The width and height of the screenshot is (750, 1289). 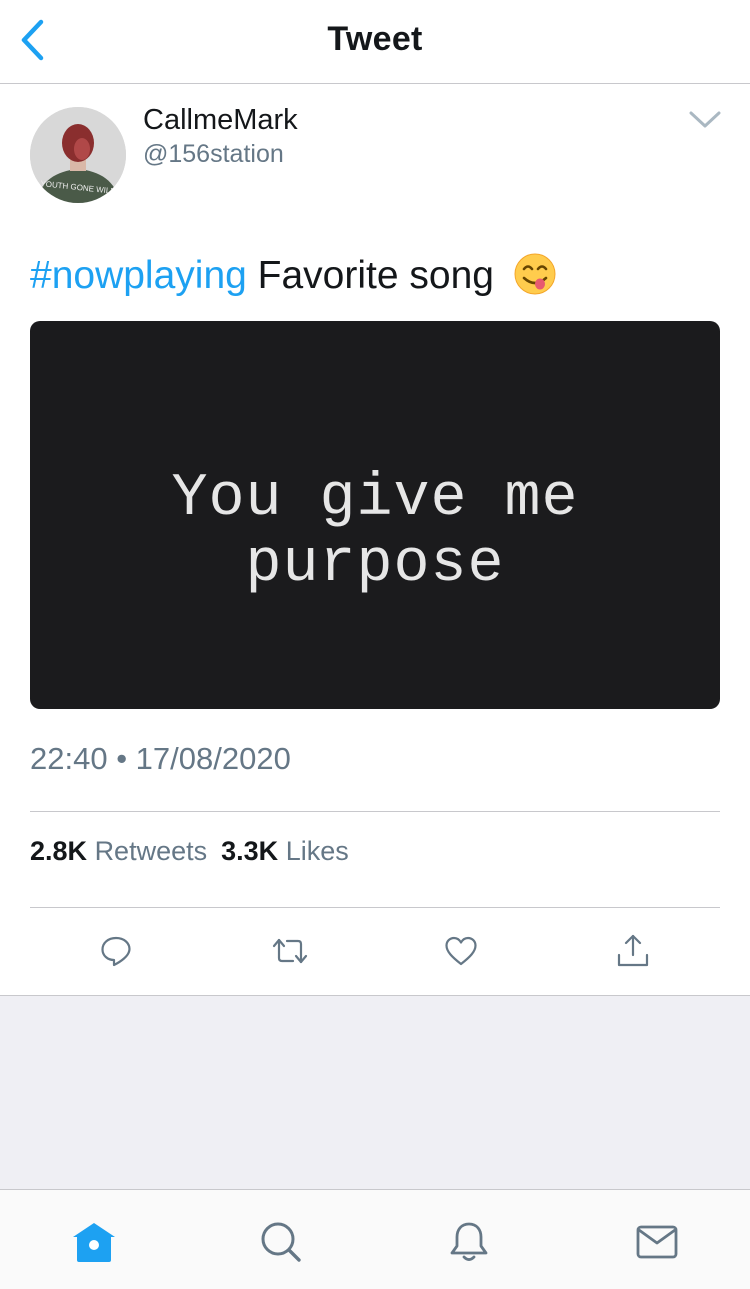 I want to click on tab-search, so click(x=281, y=1242).